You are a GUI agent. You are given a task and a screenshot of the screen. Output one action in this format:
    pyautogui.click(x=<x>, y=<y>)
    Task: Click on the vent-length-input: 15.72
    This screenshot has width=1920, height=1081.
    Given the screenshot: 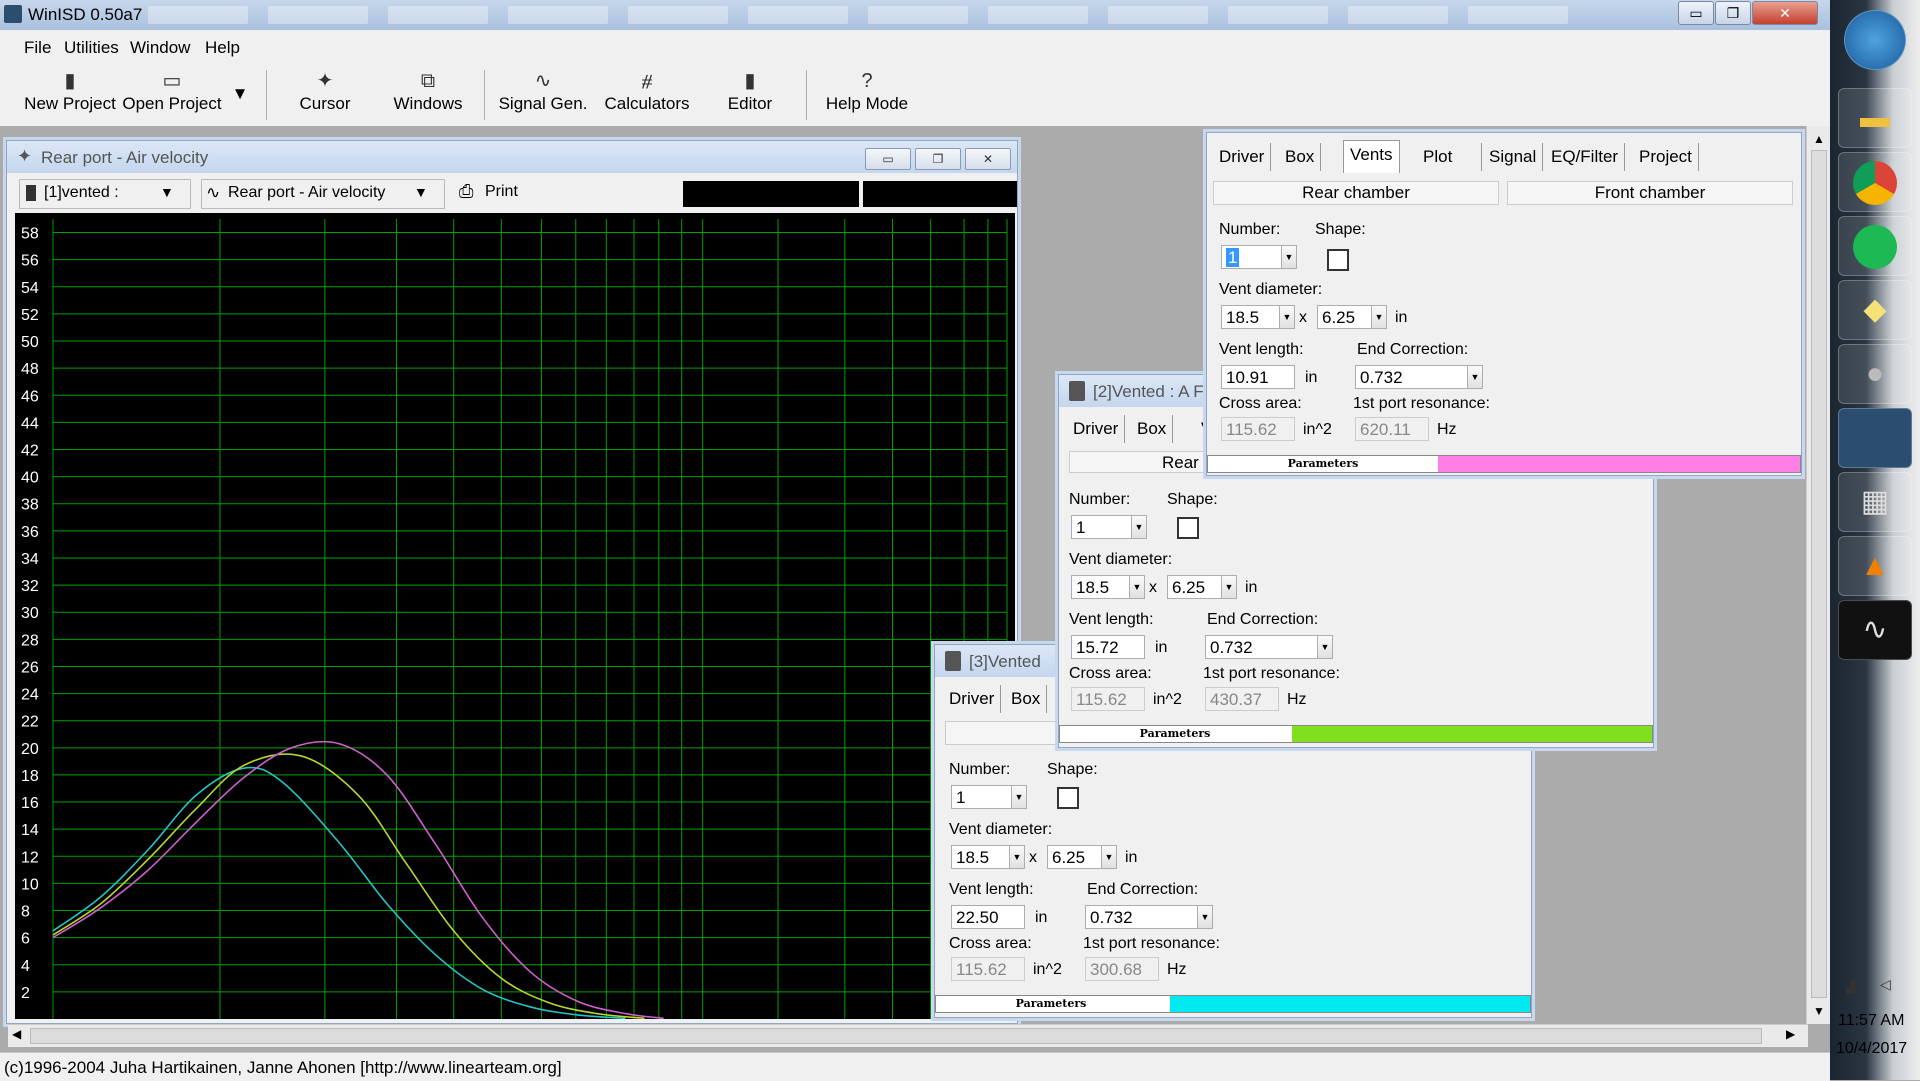 What is the action you would take?
    pyautogui.click(x=1108, y=647)
    